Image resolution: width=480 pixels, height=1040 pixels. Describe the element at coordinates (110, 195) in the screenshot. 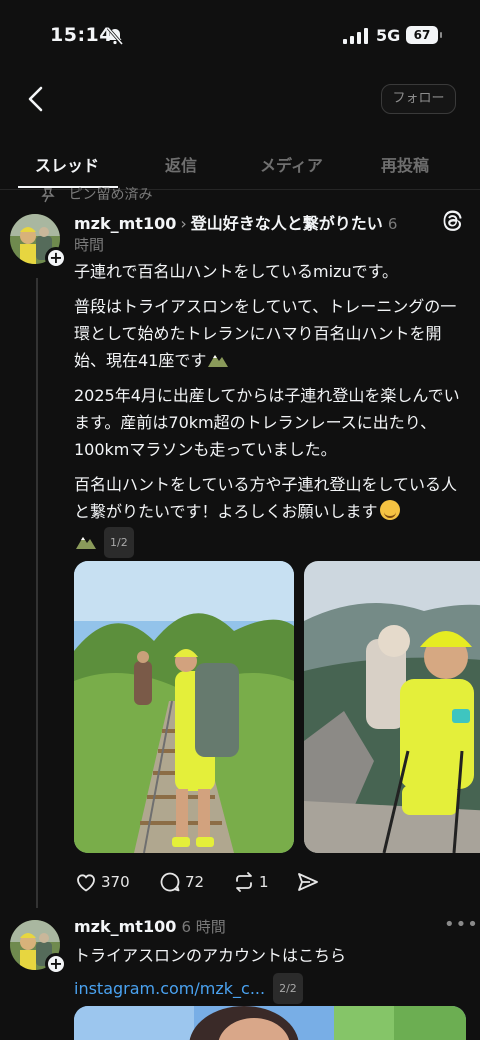

I see `pinned-label: ピン留め済み` at that location.